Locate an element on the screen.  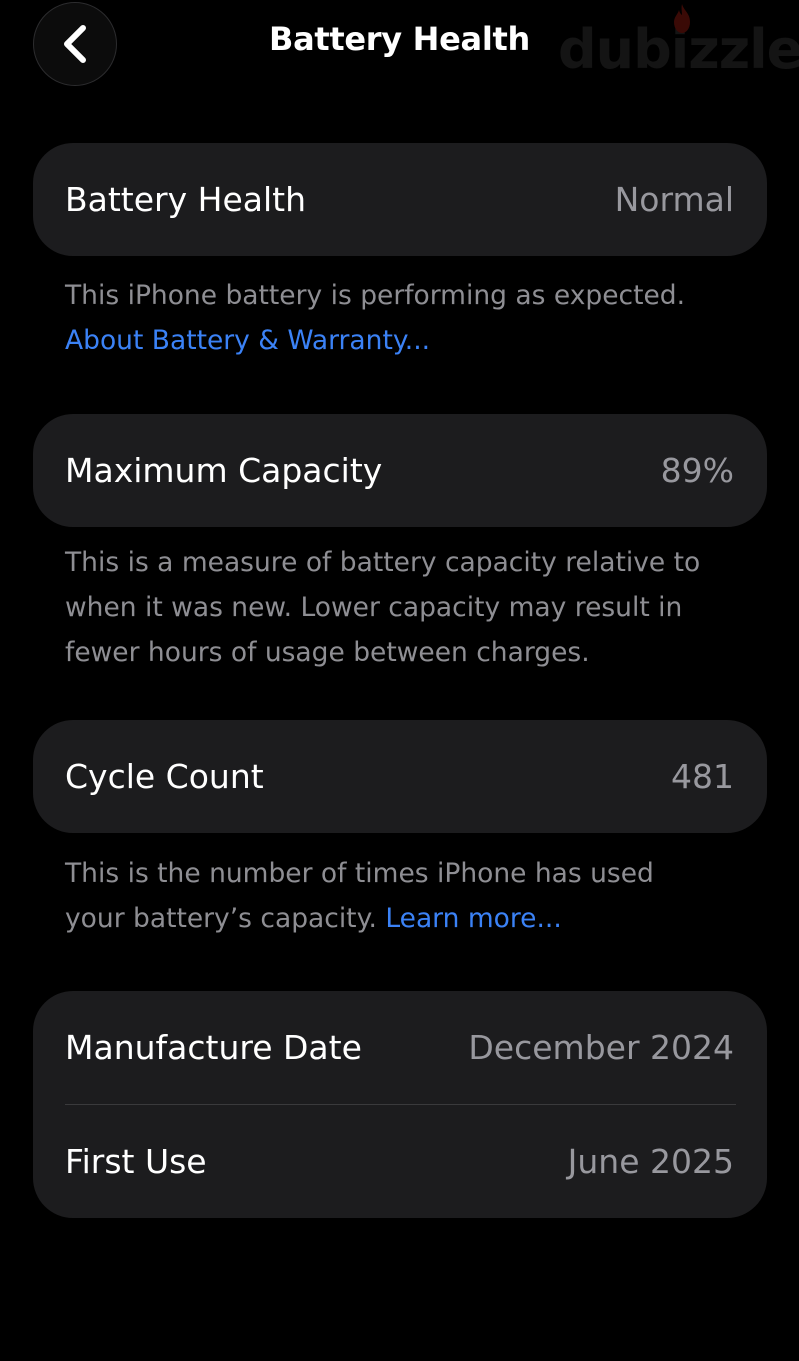
maximum-capacity-value: 89% is located at coordinates (697, 470).